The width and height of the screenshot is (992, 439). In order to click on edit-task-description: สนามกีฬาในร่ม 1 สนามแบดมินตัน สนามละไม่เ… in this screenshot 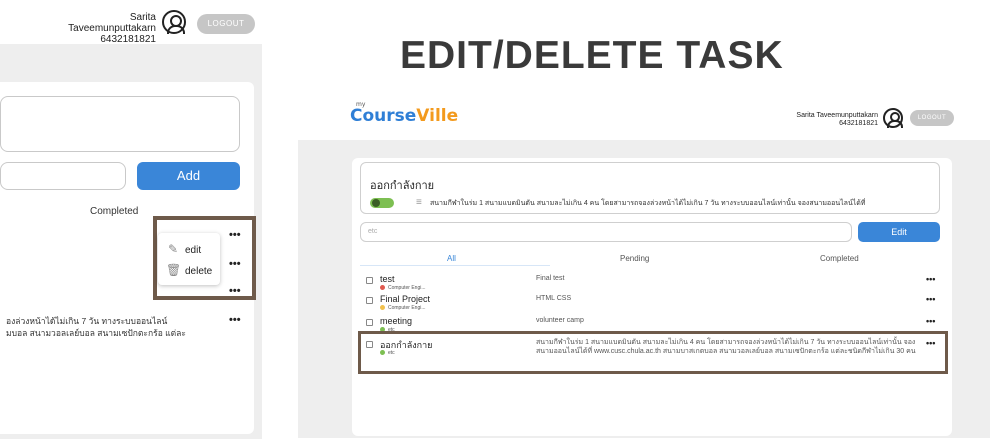, I will do `click(685, 203)`.